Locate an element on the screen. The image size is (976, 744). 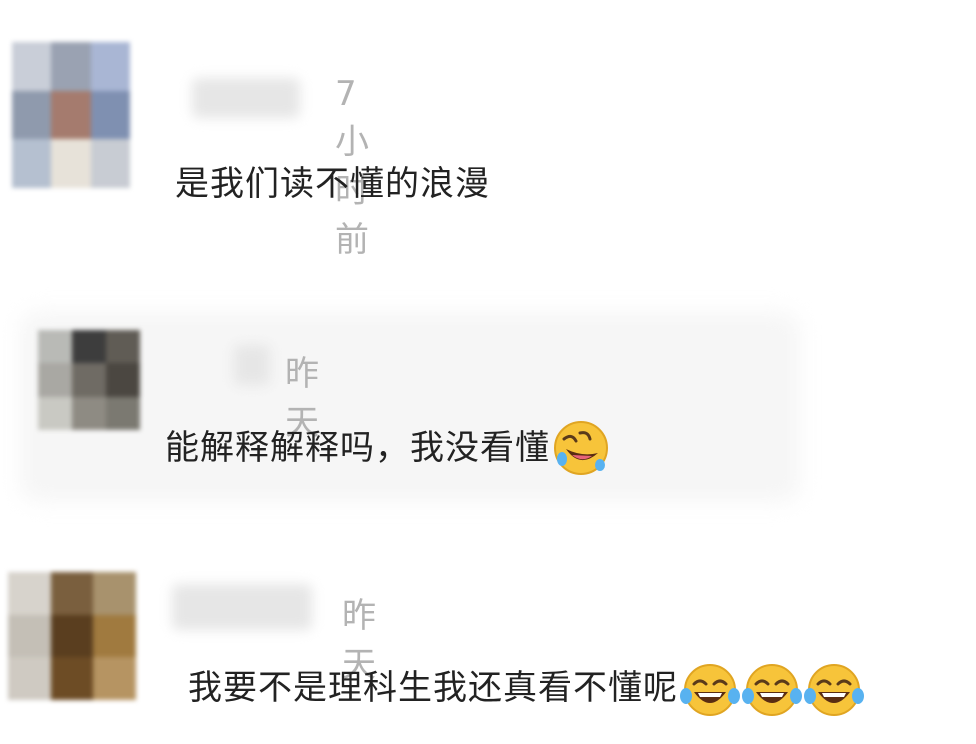
comment-text: 是我们读不懂的浪漫 is located at coordinates (332, 184).